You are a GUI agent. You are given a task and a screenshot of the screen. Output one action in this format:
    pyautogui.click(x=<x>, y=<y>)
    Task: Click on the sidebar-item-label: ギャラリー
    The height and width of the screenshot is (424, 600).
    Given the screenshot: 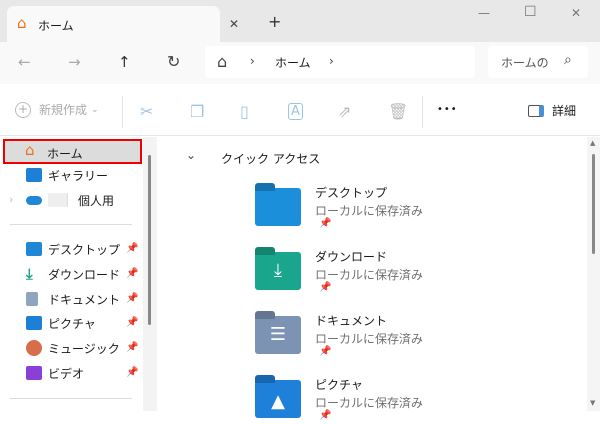 What is the action you would take?
    pyautogui.click(x=78, y=175)
    